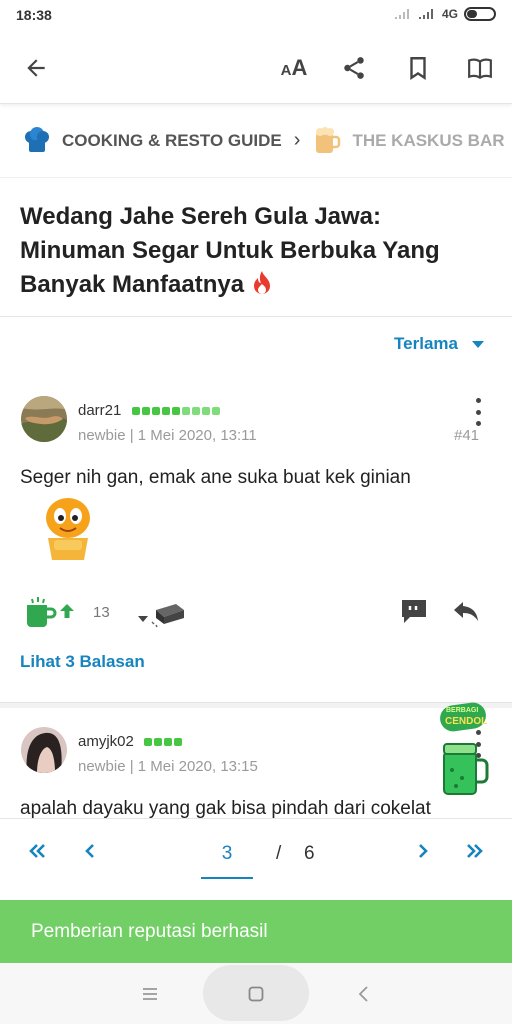  Describe the element at coordinates (423, 851) in the screenshot. I see `chevron-right-icon` at that location.